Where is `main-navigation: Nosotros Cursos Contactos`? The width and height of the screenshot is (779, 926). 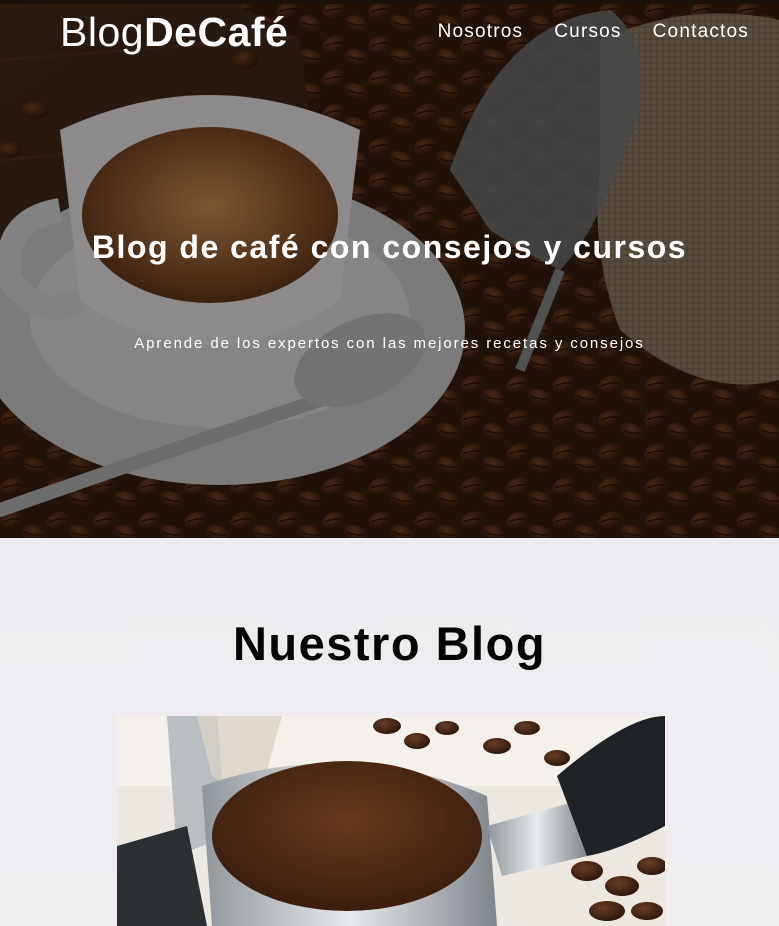 main-navigation: Nosotros Cursos Contactos is located at coordinates (593, 32).